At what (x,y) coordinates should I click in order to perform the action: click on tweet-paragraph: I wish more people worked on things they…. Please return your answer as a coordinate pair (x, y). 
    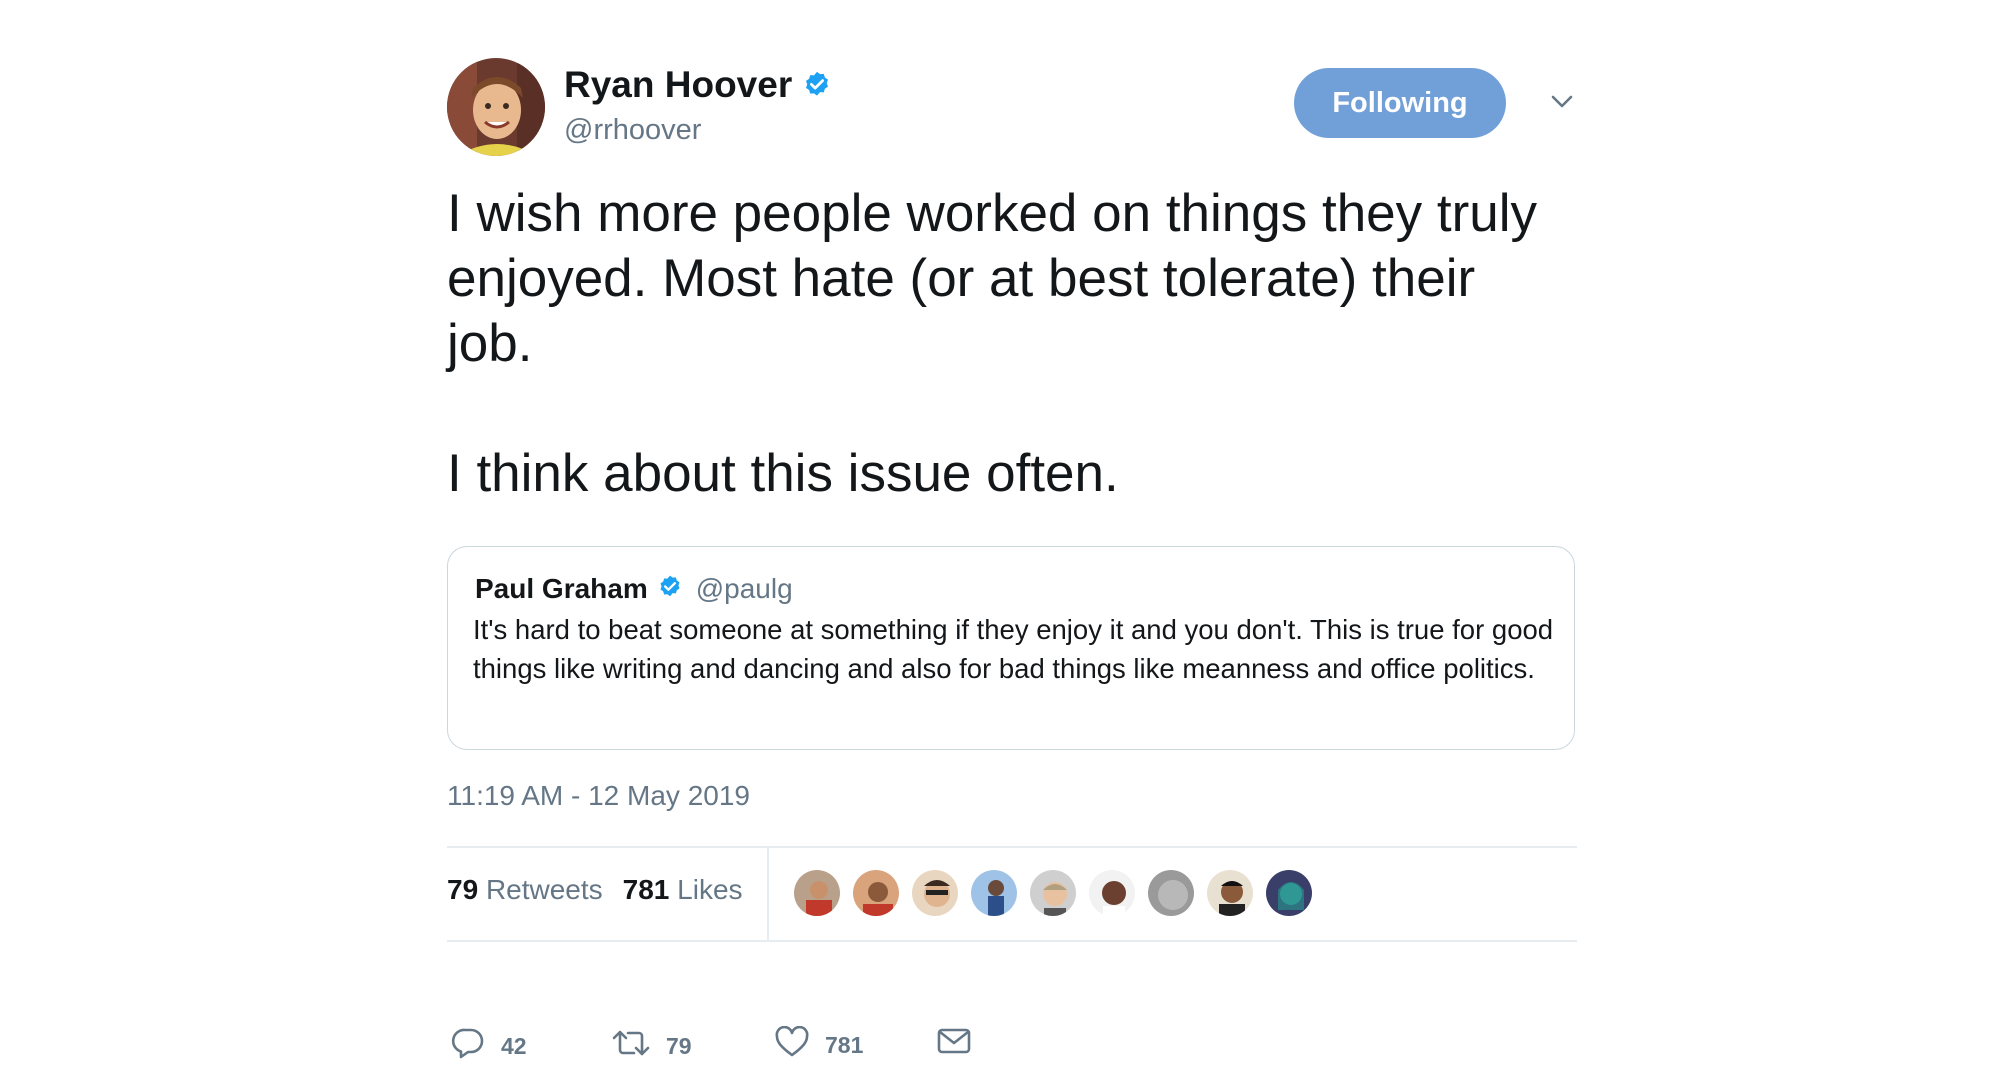
    Looking at the image, I should click on (992, 278).